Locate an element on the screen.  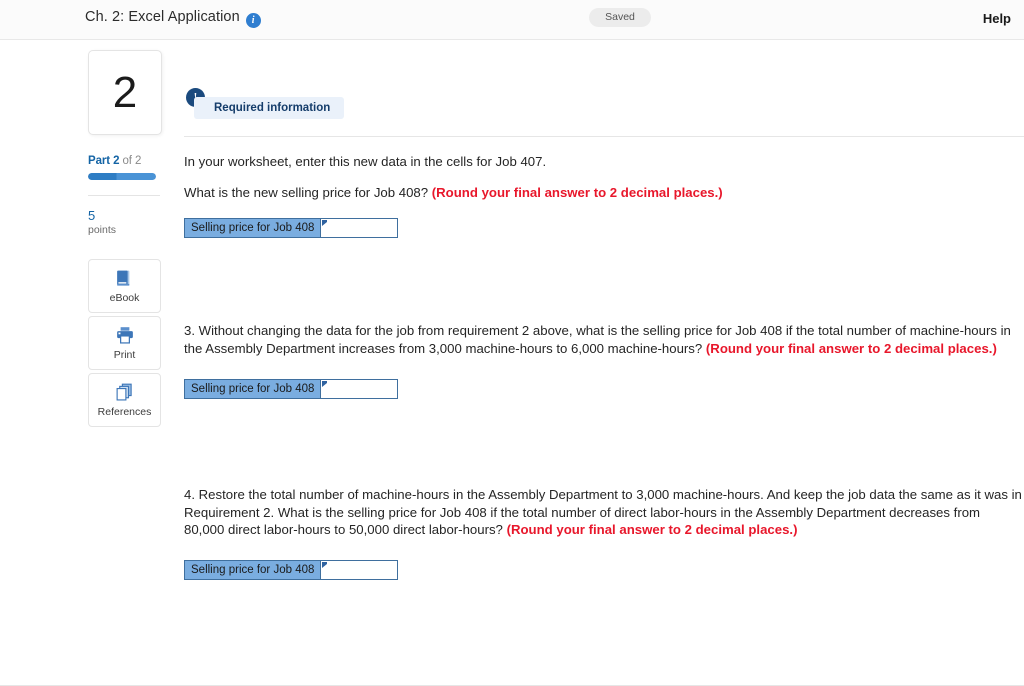
answer-row-4: Selling price for Job 408 is located at coordinates (291, 569).